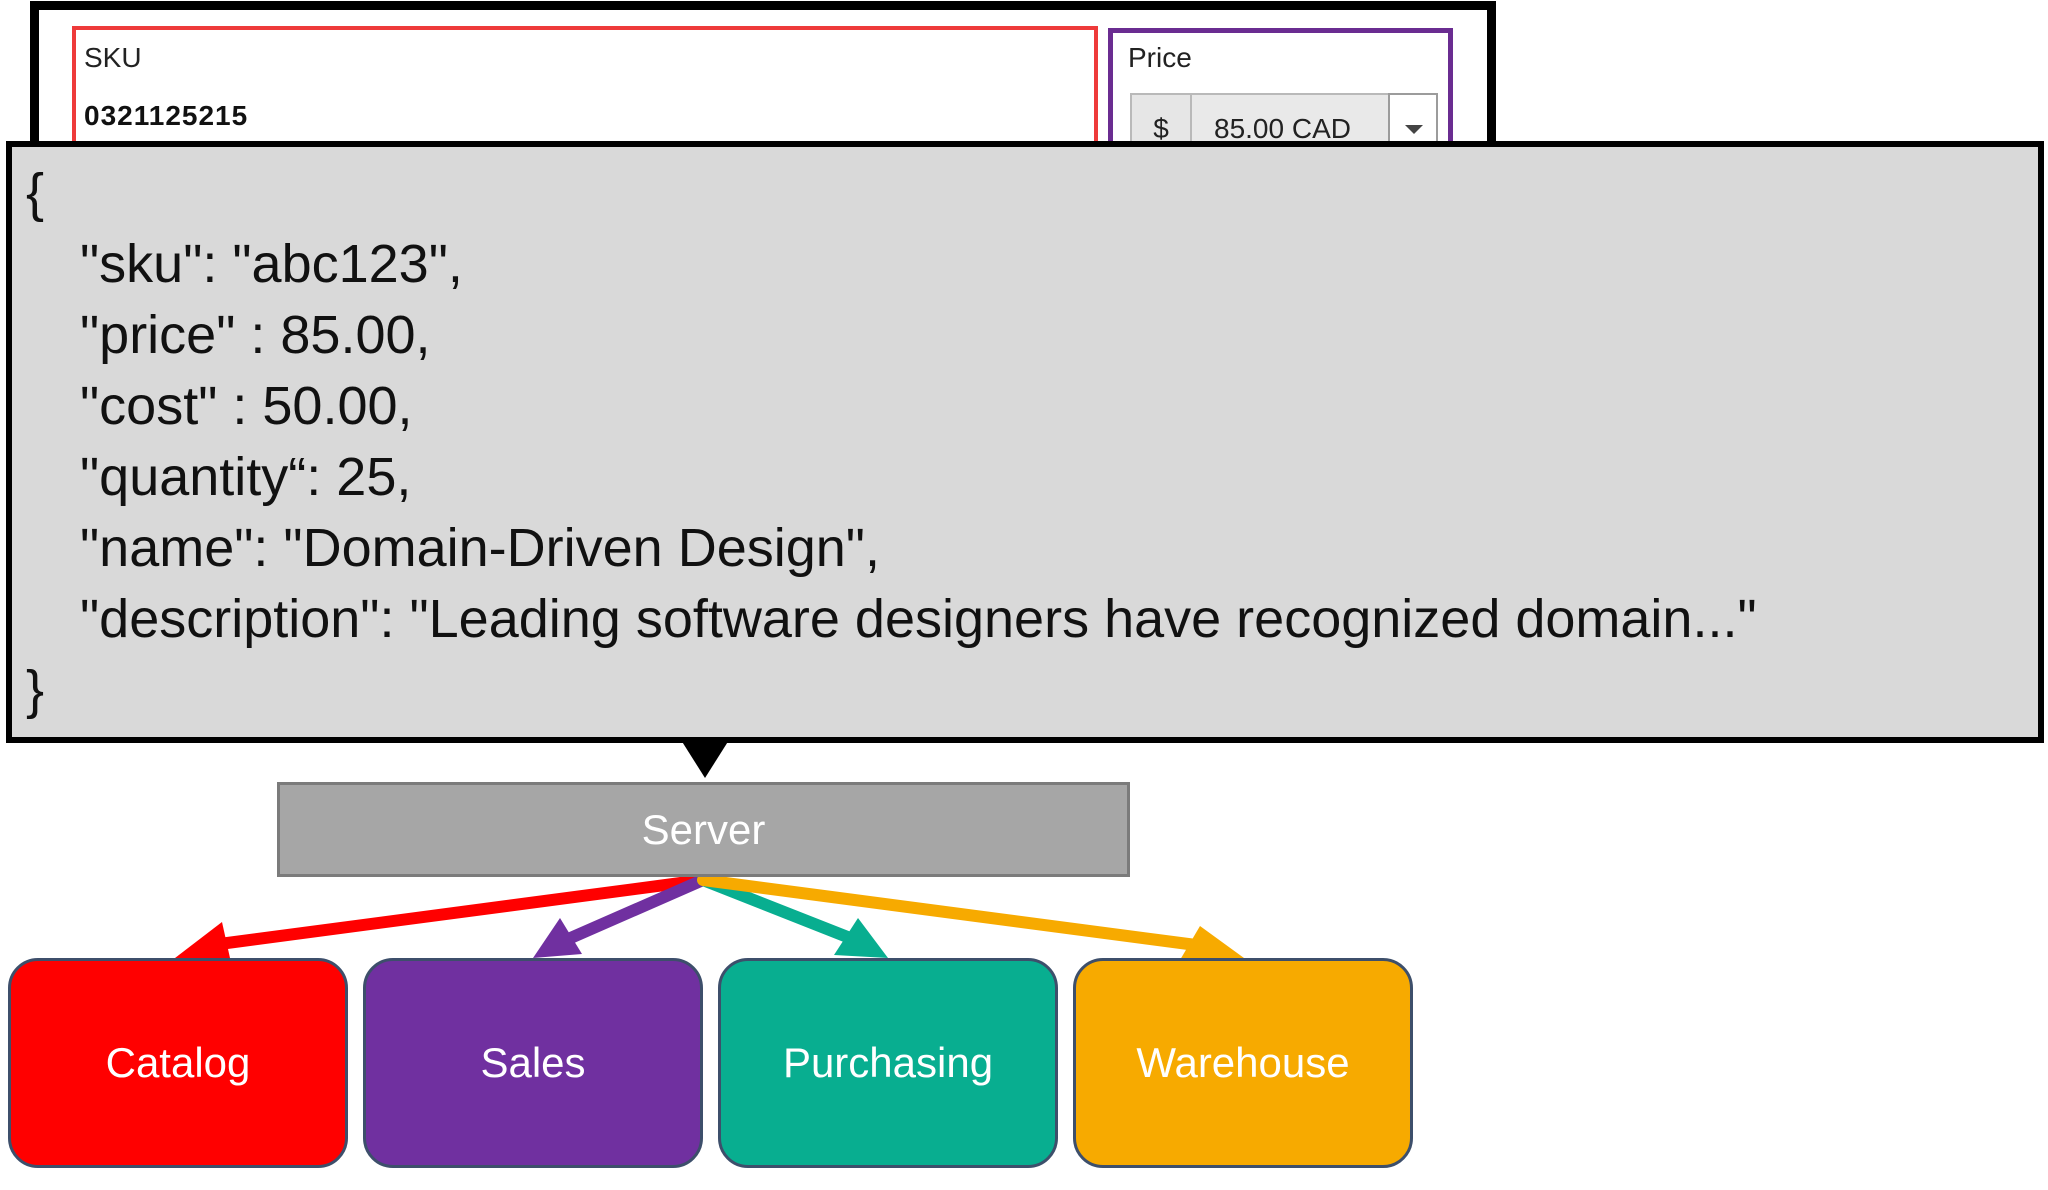 Image resolution: width=2048 pixels, height=1190 pixels. I want to click on server-box: Server, so click(703, 829).